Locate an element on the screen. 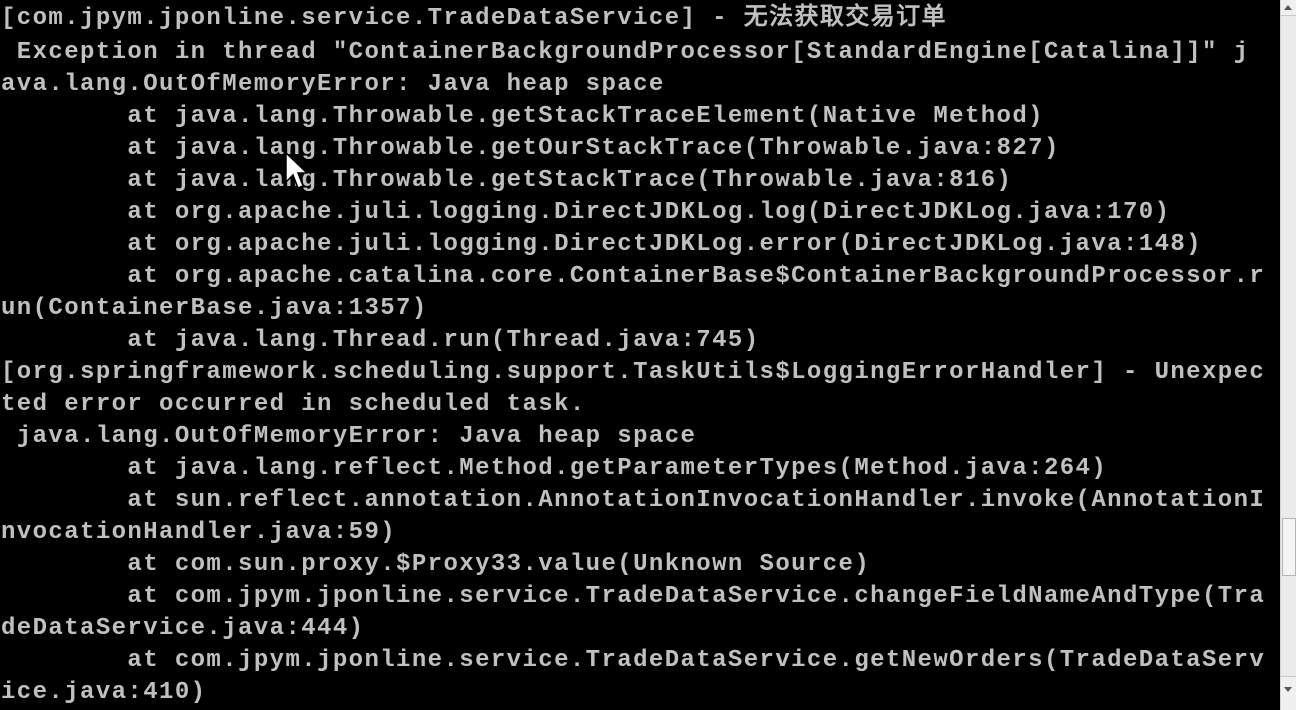 The height and width of the screenshot is (710, 1296). console-line: at java.lang.Thread.run(Thread.java:745) is located at coordinates (380, 340).